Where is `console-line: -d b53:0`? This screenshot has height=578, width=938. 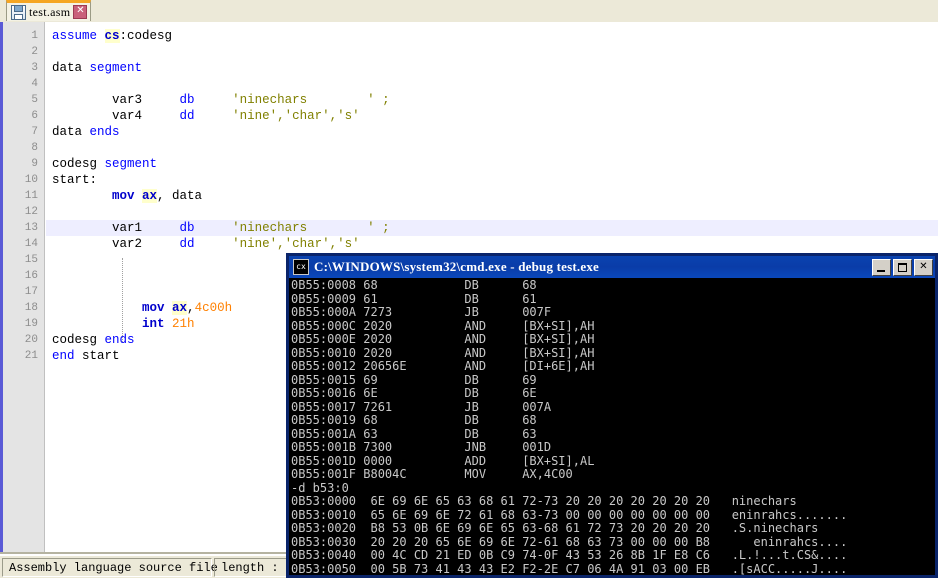 console-line: -d b53:0 is located at coordinates (320, 487).